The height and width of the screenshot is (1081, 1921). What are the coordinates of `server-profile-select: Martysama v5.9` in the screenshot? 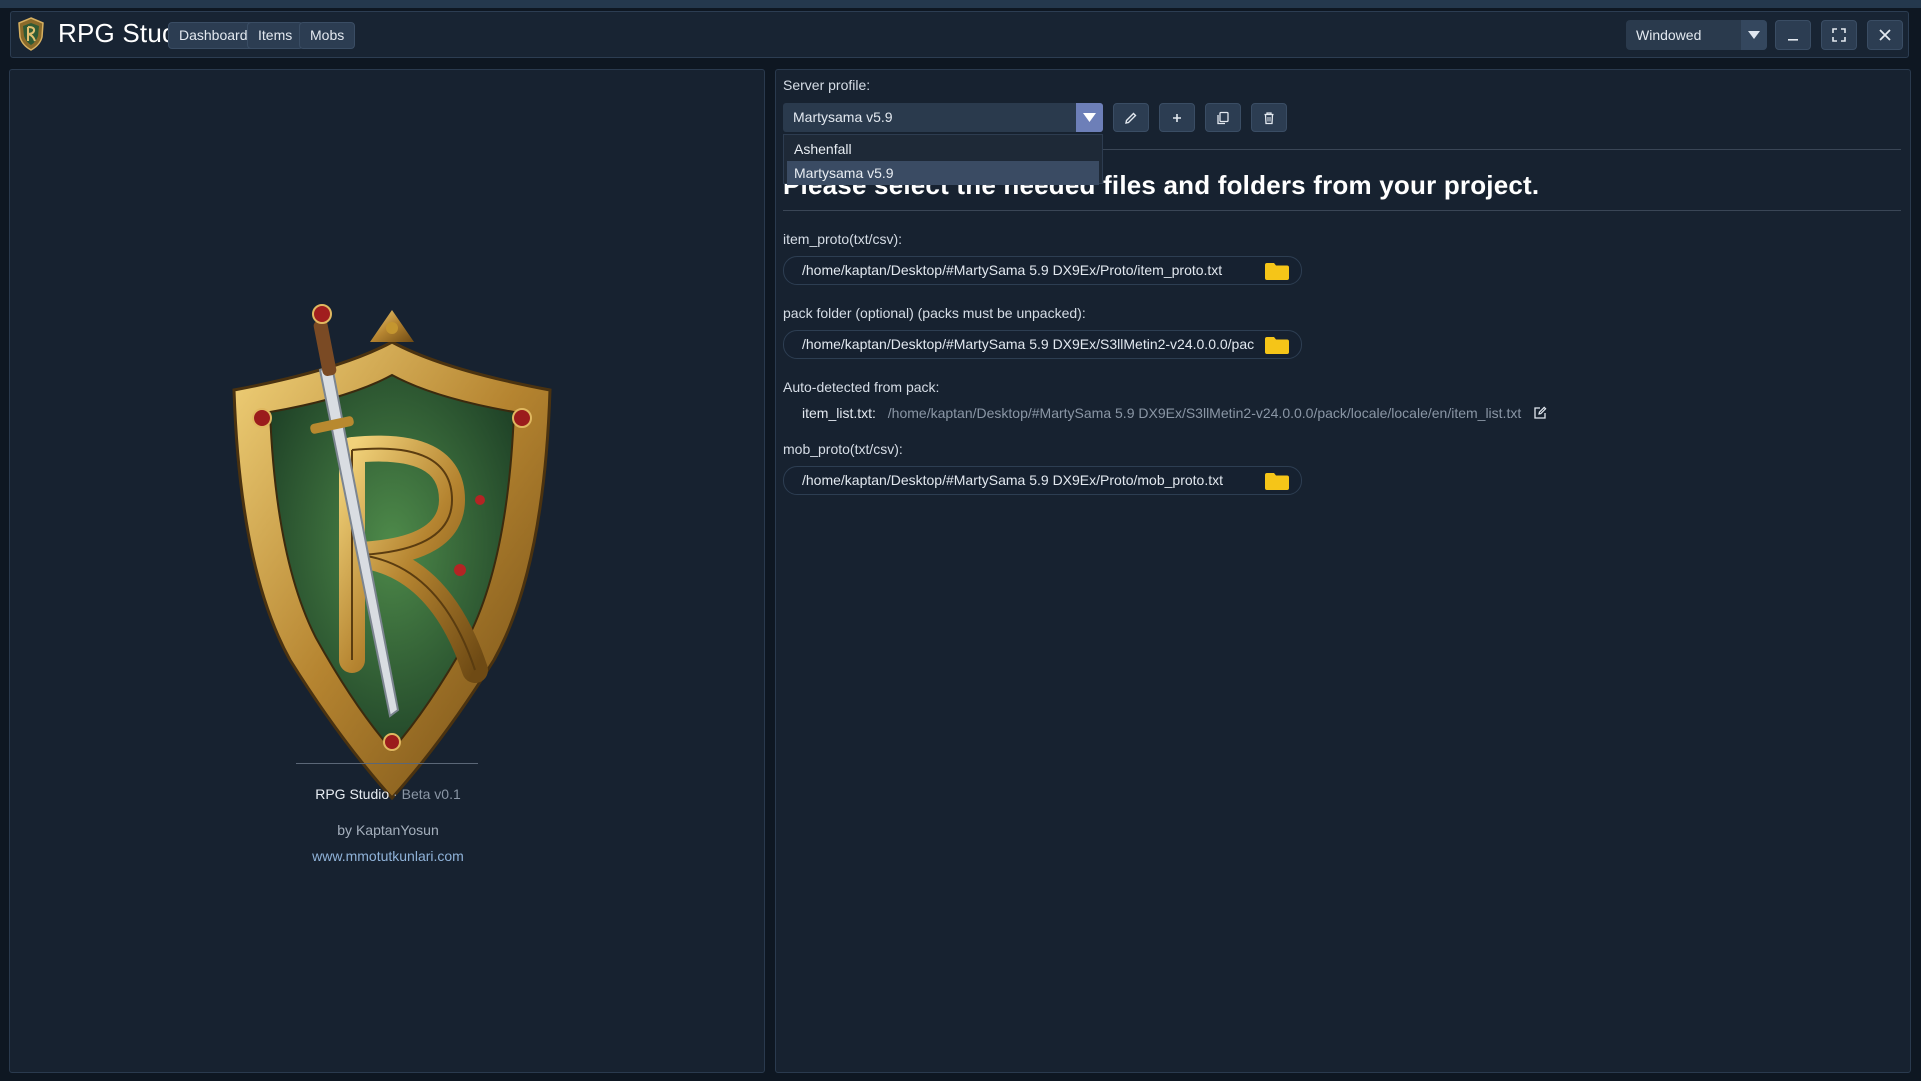 It's located at (943, 117).